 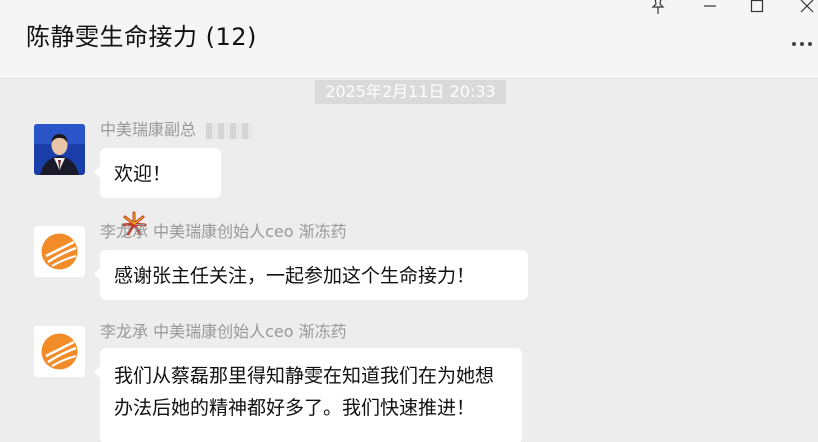 I want to click on message-text: 感谢张主任关注，一起参加这个生命接力！, so click(x=295, y=275).